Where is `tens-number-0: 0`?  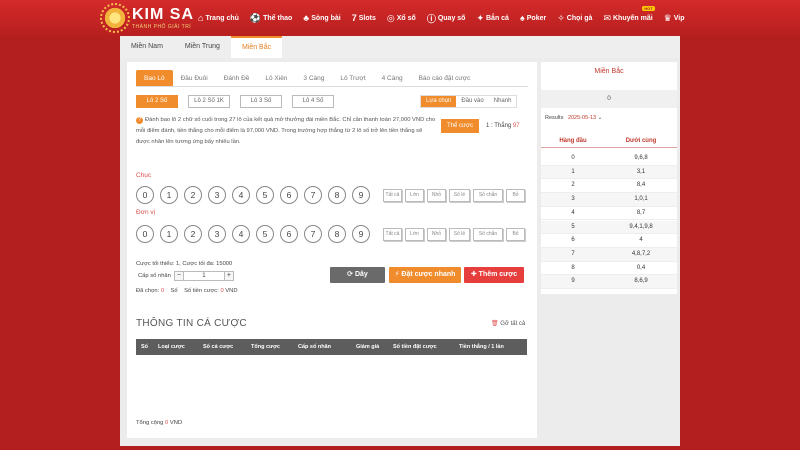 tens-number-0: 0 is located at coordinates (145, 195).